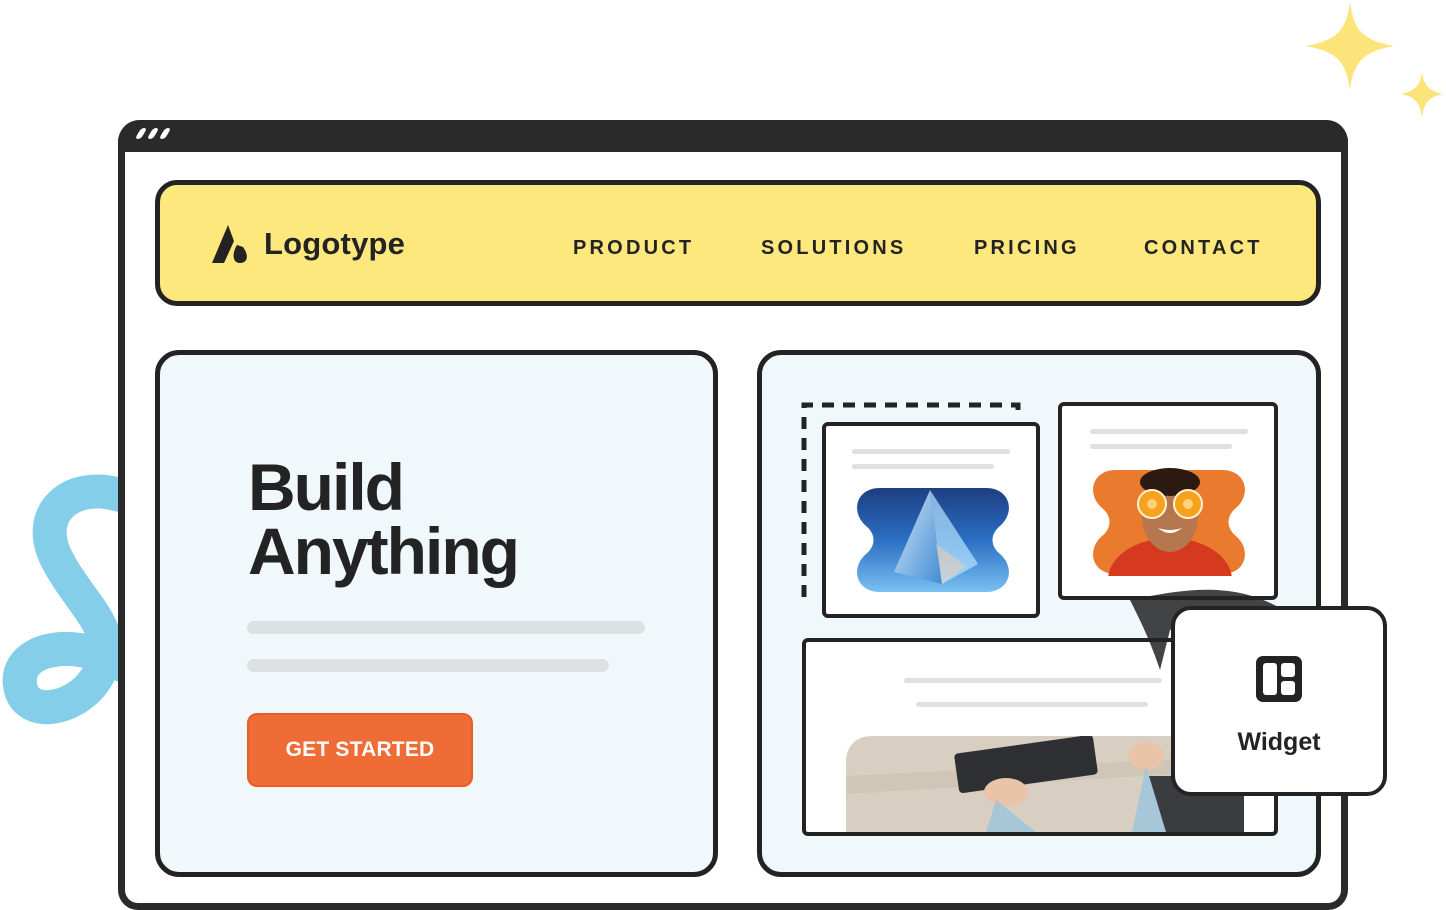 This screenshot has width=1446, height=910. What do you see at coordinates (1279, 742) in the screenshot?
I see `widget-label: Widget` at bounding box center [1279, 742].